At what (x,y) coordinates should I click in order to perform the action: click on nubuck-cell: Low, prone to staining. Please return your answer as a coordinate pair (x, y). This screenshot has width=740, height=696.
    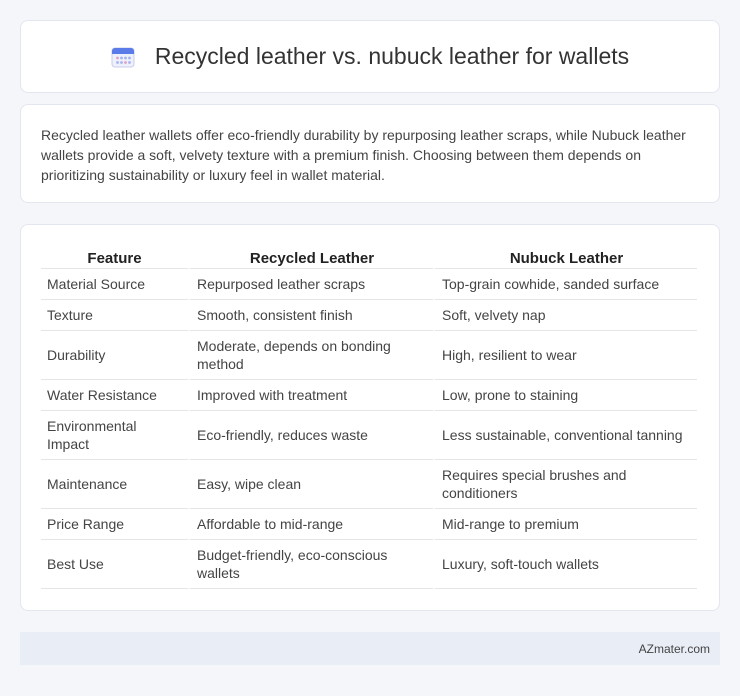
    Looking at the image, I should click on (565, 395).